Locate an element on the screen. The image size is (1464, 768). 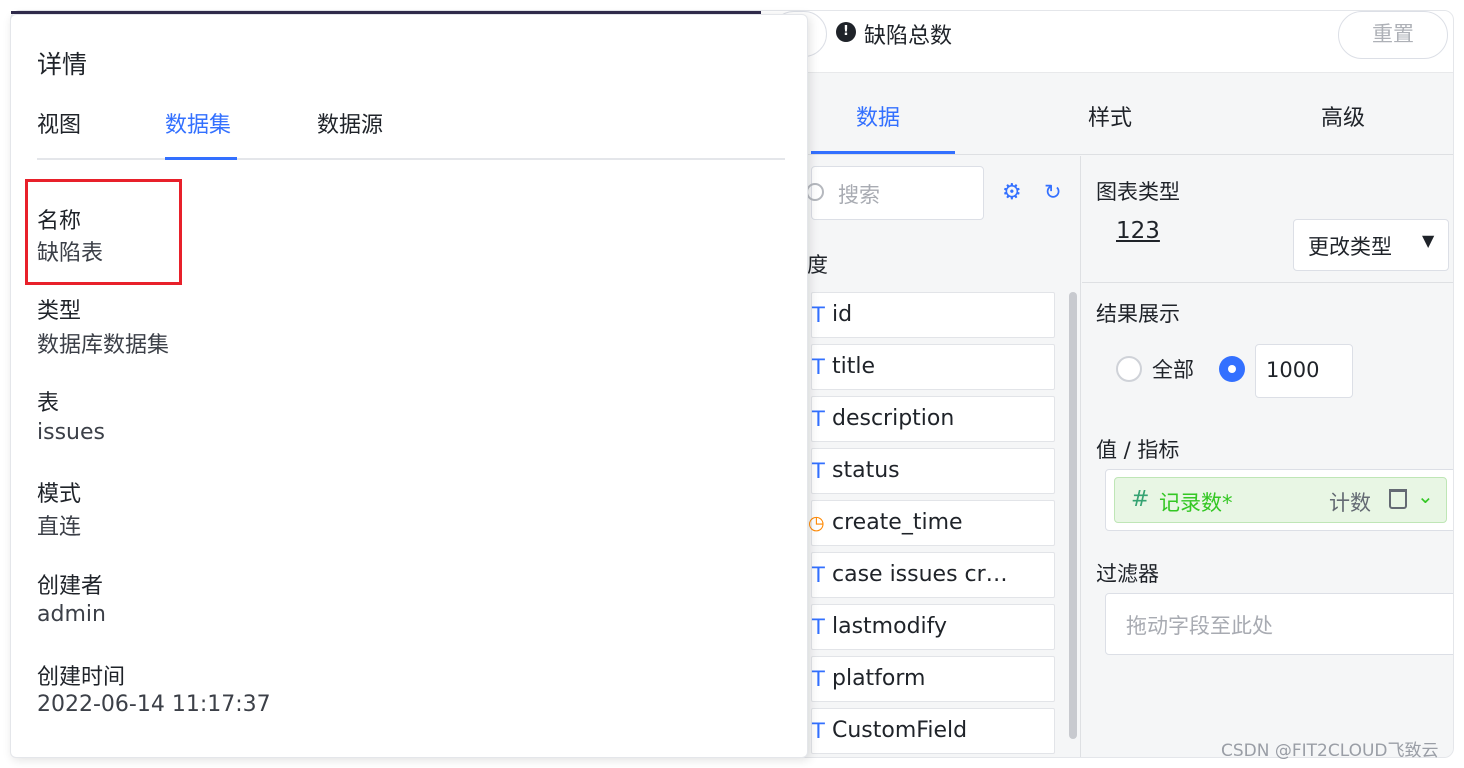
field-item: Tid is located at coordinates (933, 315).